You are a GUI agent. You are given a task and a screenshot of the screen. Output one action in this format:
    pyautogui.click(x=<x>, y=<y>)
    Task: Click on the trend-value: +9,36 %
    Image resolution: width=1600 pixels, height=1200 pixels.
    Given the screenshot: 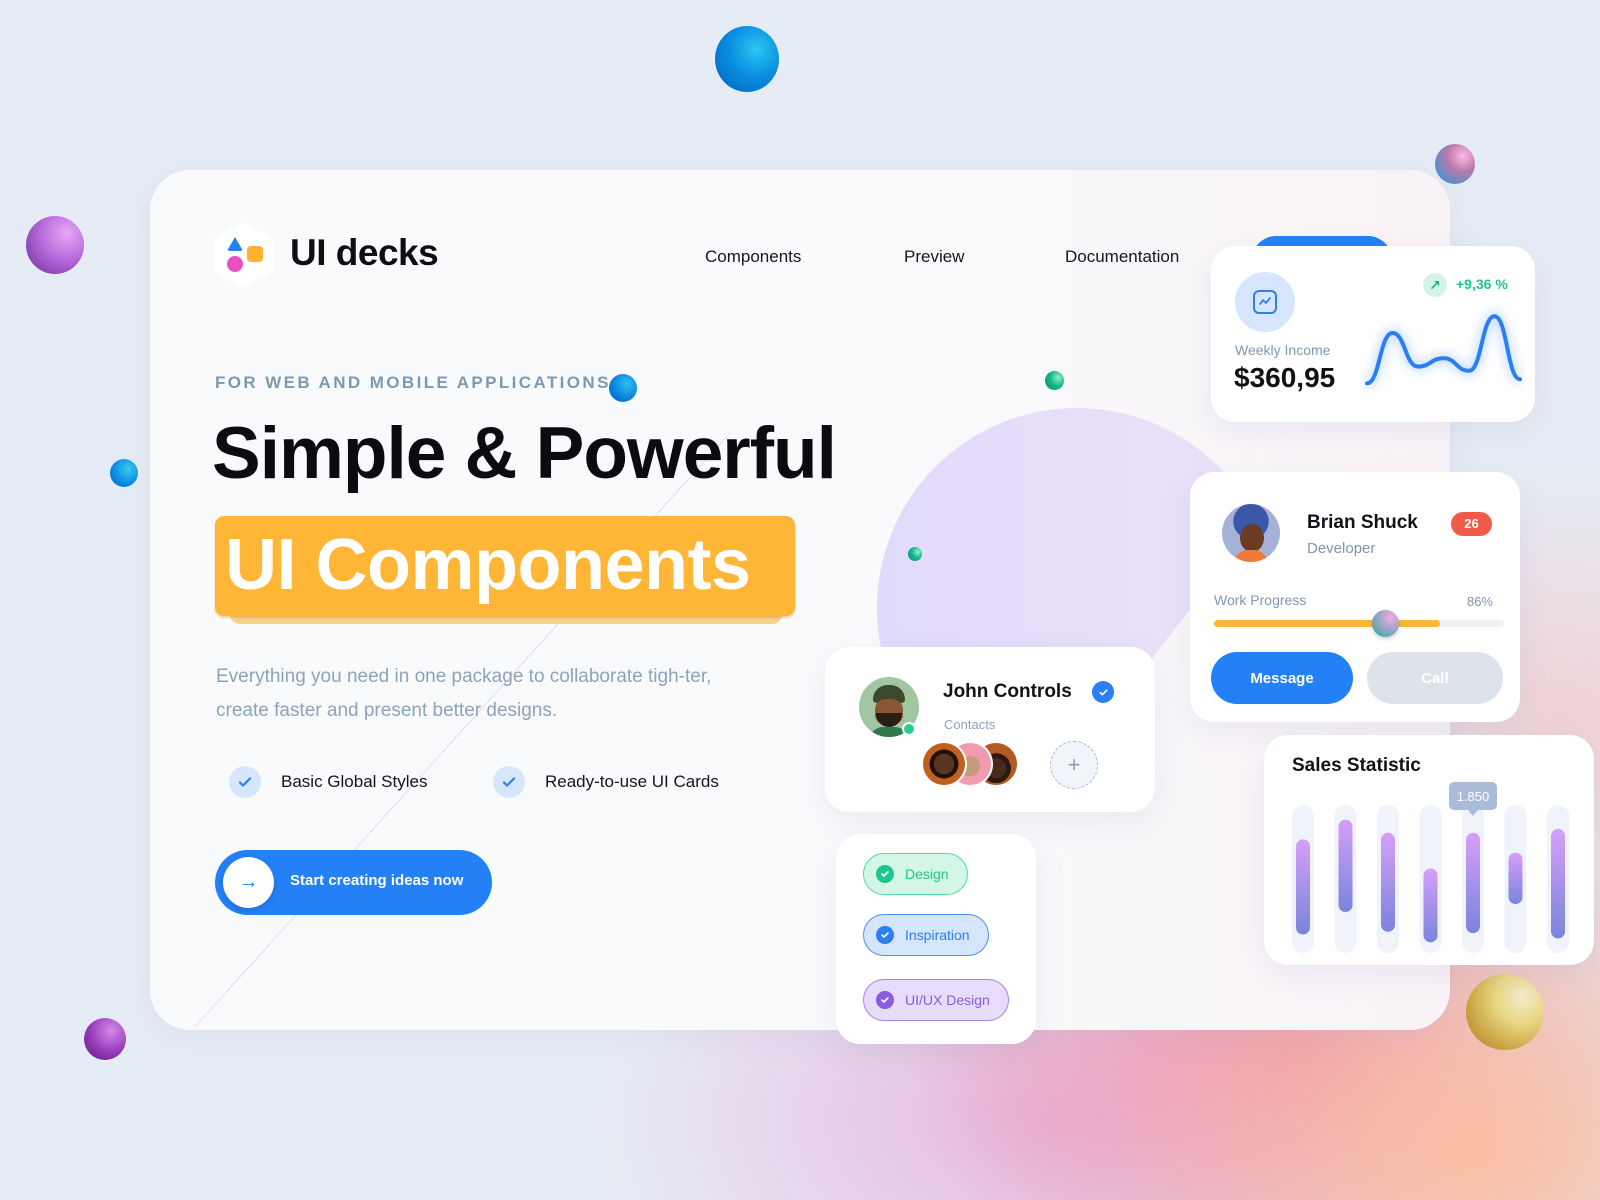 What is the action you would take?
    pyautogui.click(x=1482, y=284)
    